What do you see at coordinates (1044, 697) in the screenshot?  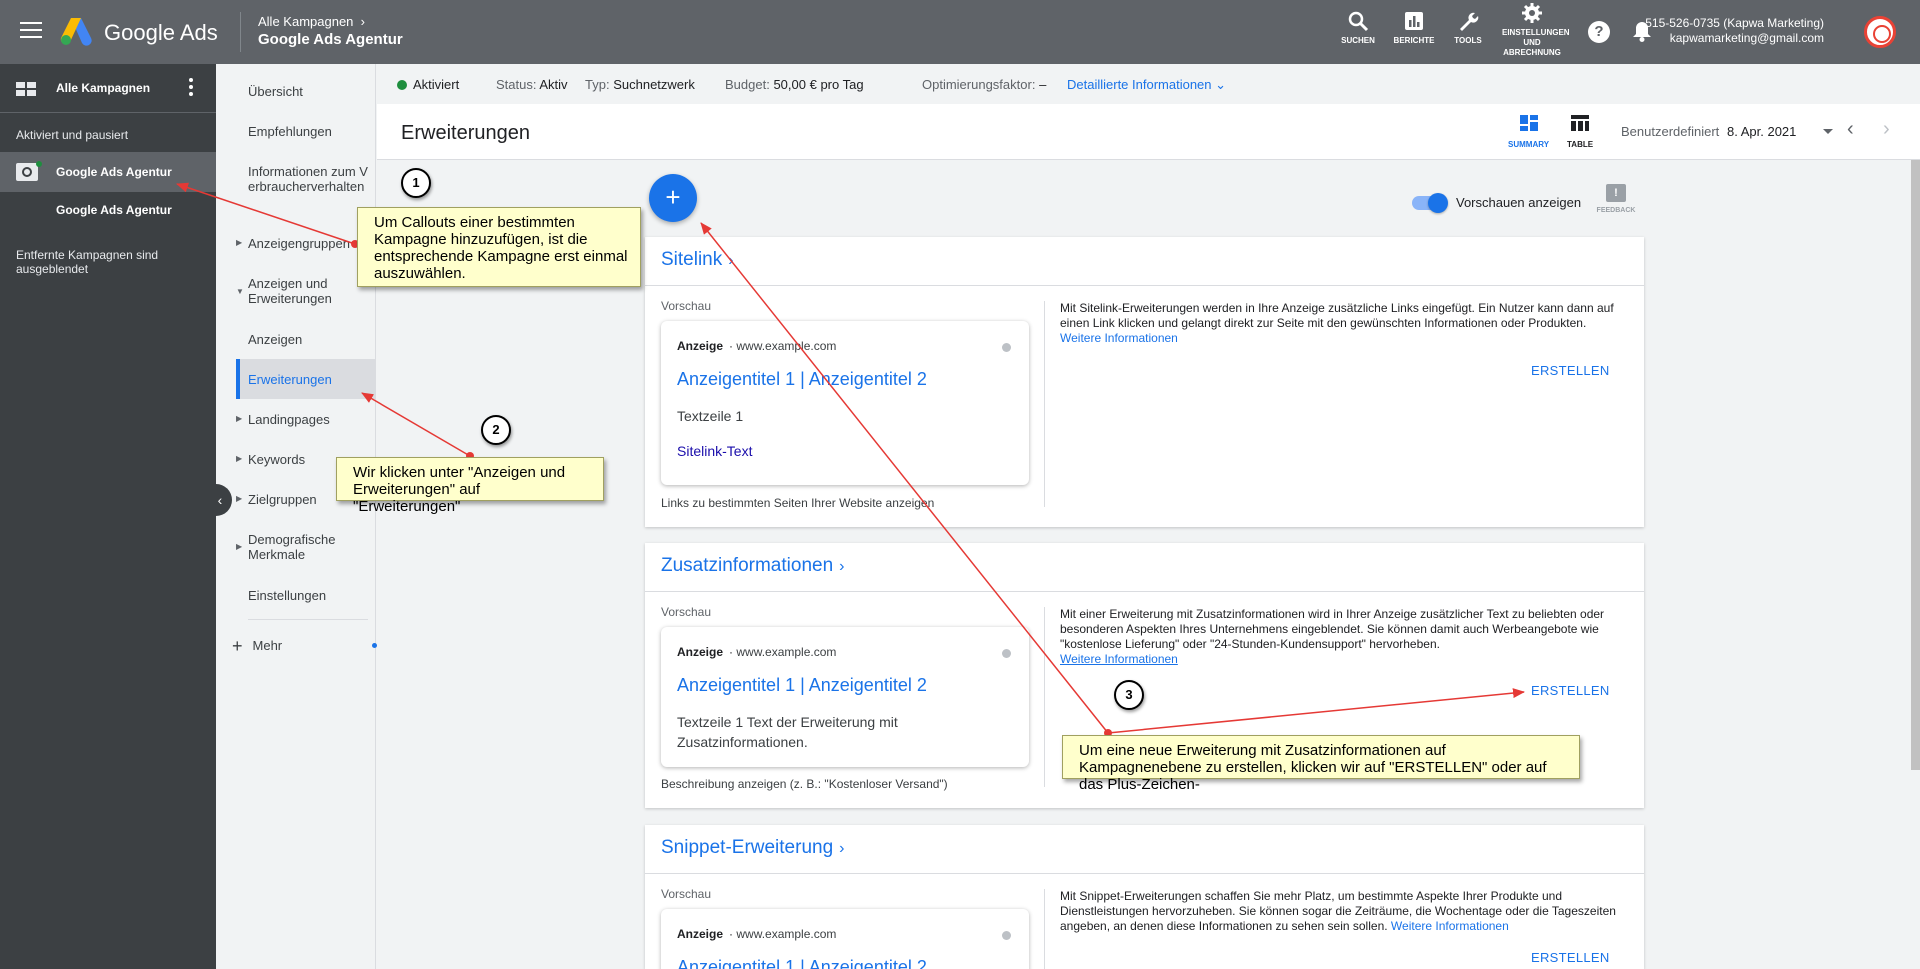 I see `card-vertical-divider` at bounding box center [1044, 697].